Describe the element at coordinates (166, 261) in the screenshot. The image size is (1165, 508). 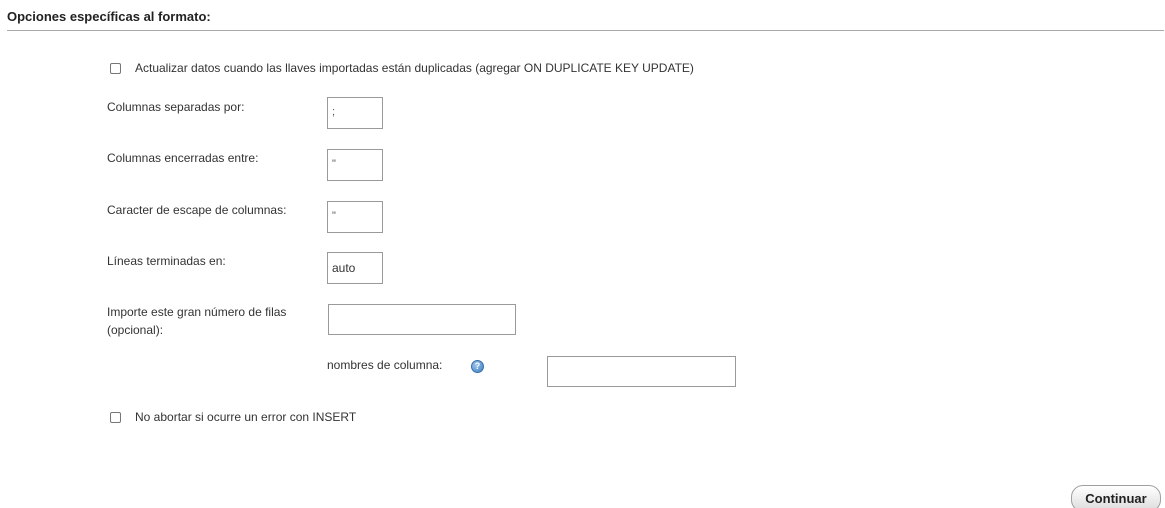
I see `lines-terminated-label: Líneas terminadas en:` at that location.